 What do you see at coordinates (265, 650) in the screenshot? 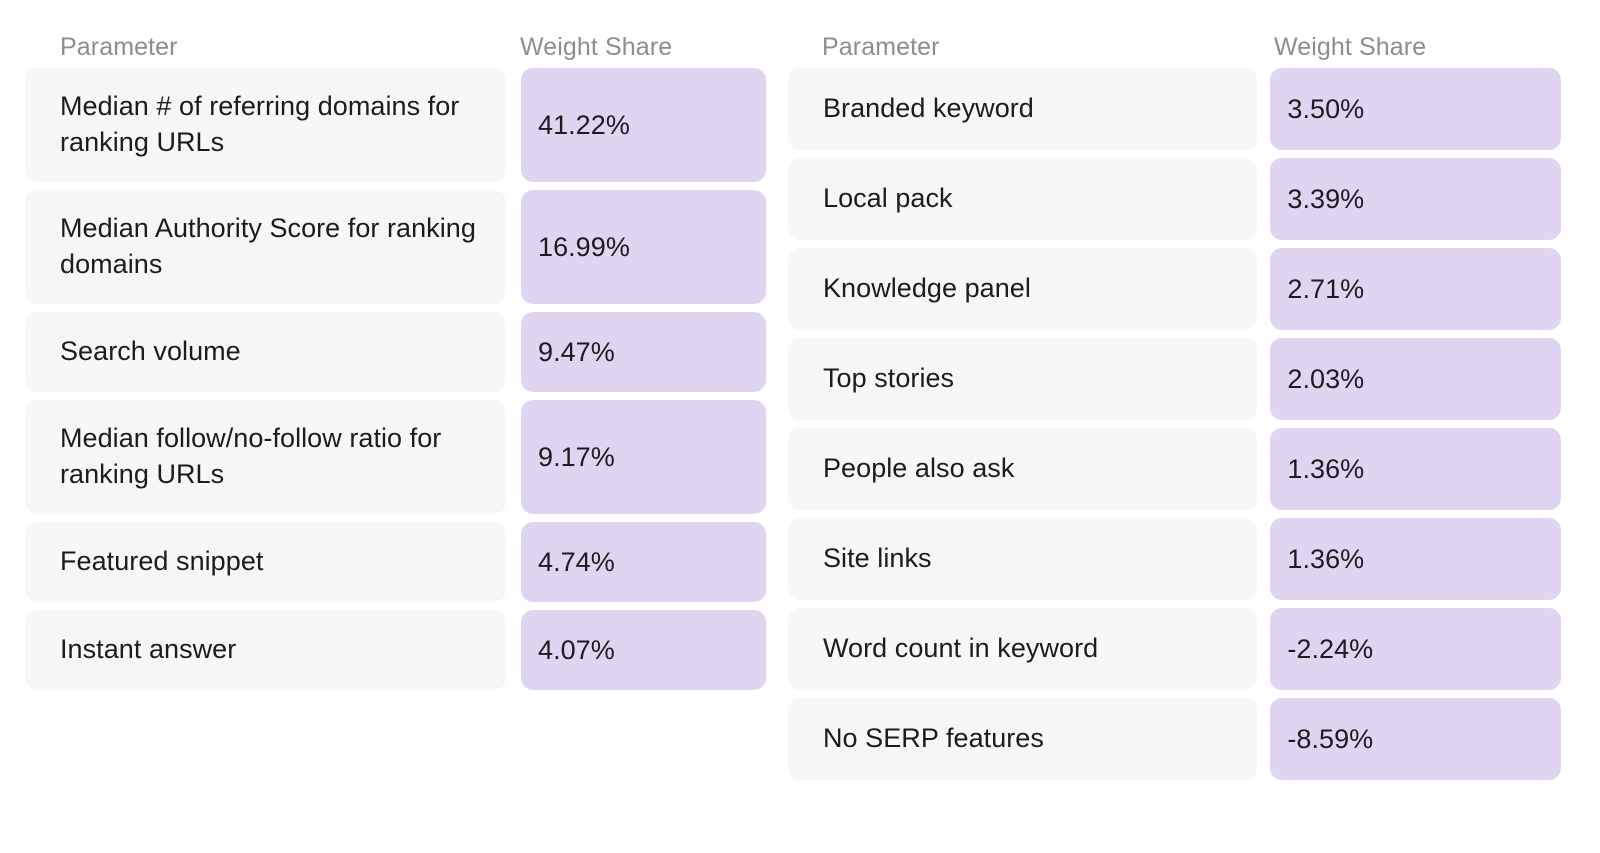
I see `parameter-cell: Instant answer` at bounding box center [265, 650].